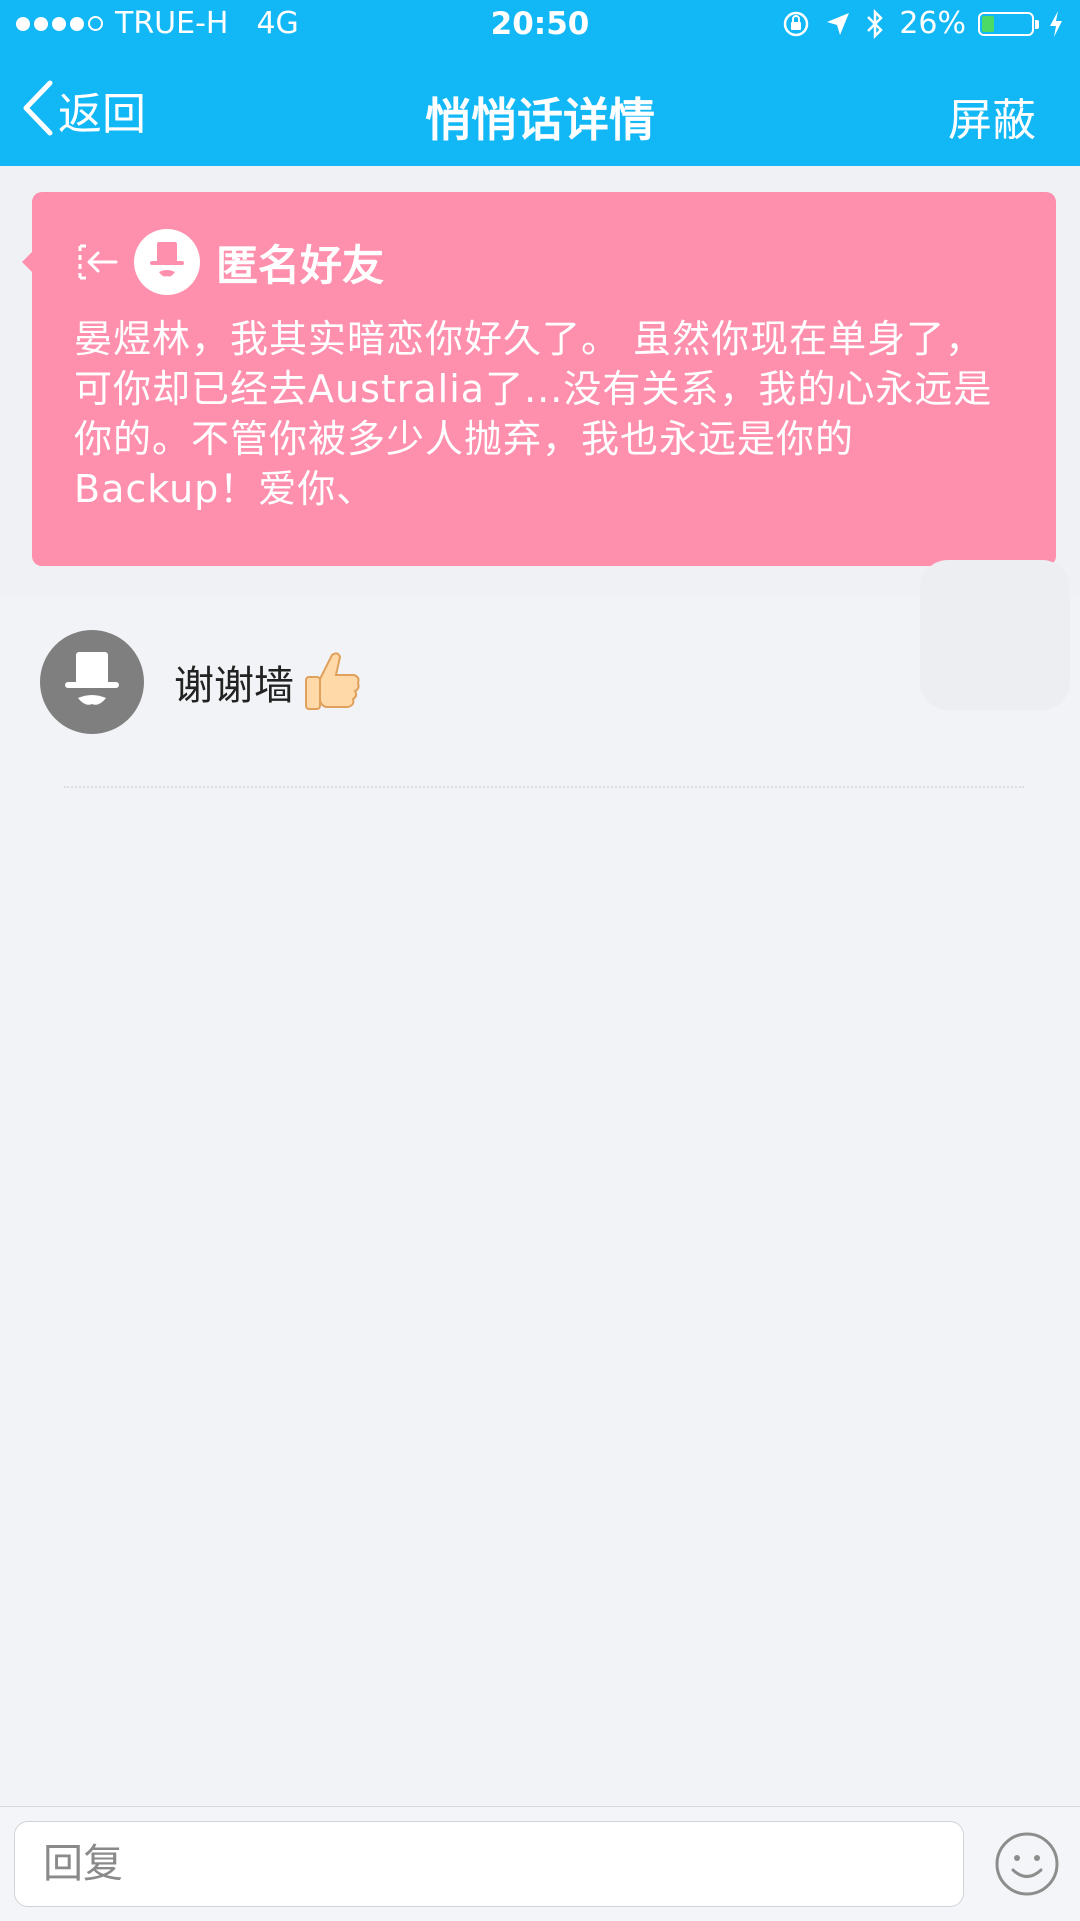  I want to click on status-bar: TRUE-H 4G 20:50 26%, so click(540, 27).